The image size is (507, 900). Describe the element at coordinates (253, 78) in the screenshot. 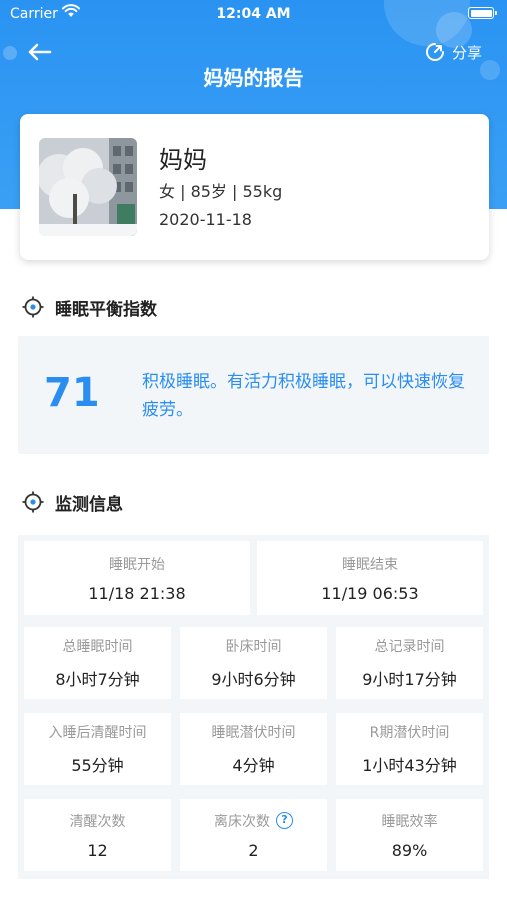

I see `page-title: 妈妈的报告` at that location.